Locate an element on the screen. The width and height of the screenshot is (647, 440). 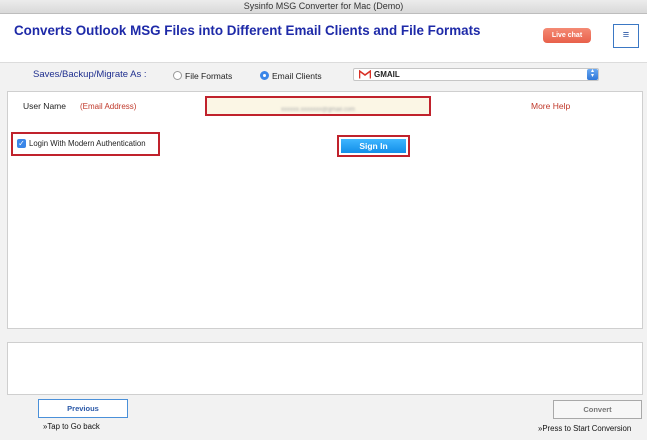
sign-in-frame: Sign In is located at coordinates (373, 146).